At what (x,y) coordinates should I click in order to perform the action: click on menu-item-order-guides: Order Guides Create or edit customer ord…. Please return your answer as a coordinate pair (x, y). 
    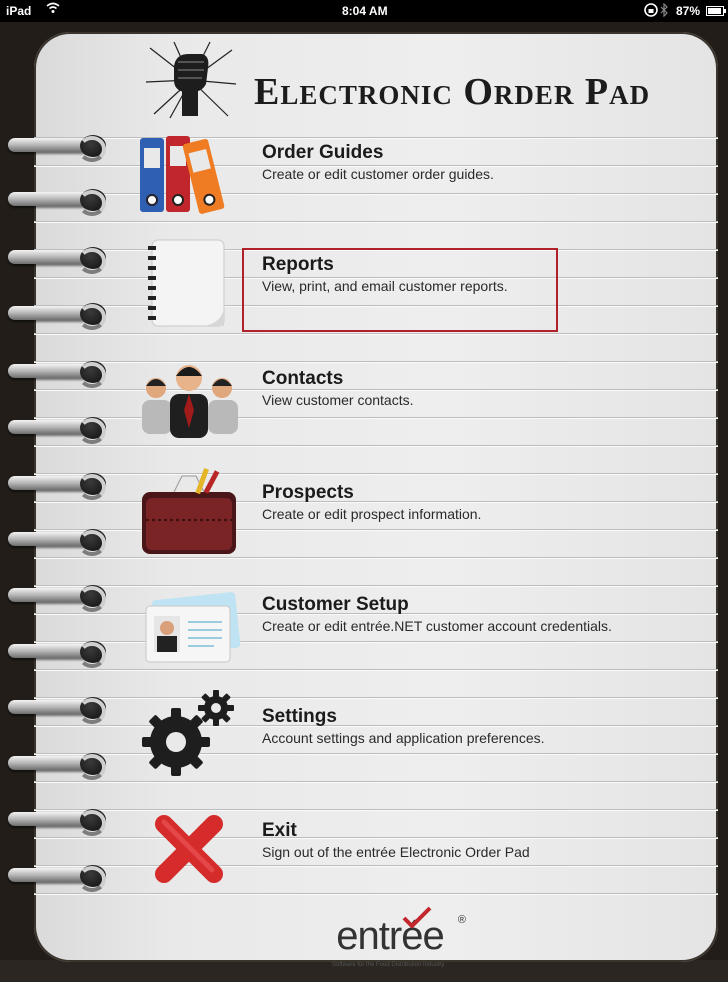
    Looking at the image, I should click on (414, 169).